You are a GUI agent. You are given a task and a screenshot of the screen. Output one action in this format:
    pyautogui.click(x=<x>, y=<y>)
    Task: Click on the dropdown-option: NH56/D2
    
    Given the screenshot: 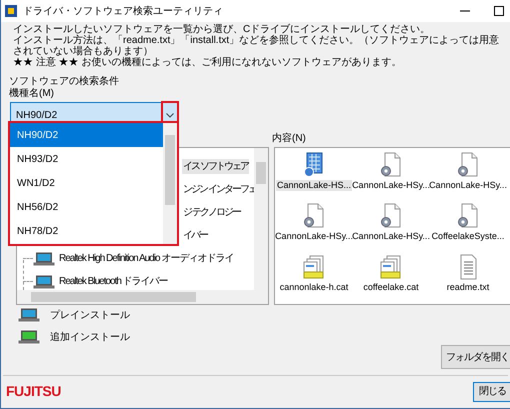 What is the action you would take?
    pyautogui.click(x=86, y=207)
    